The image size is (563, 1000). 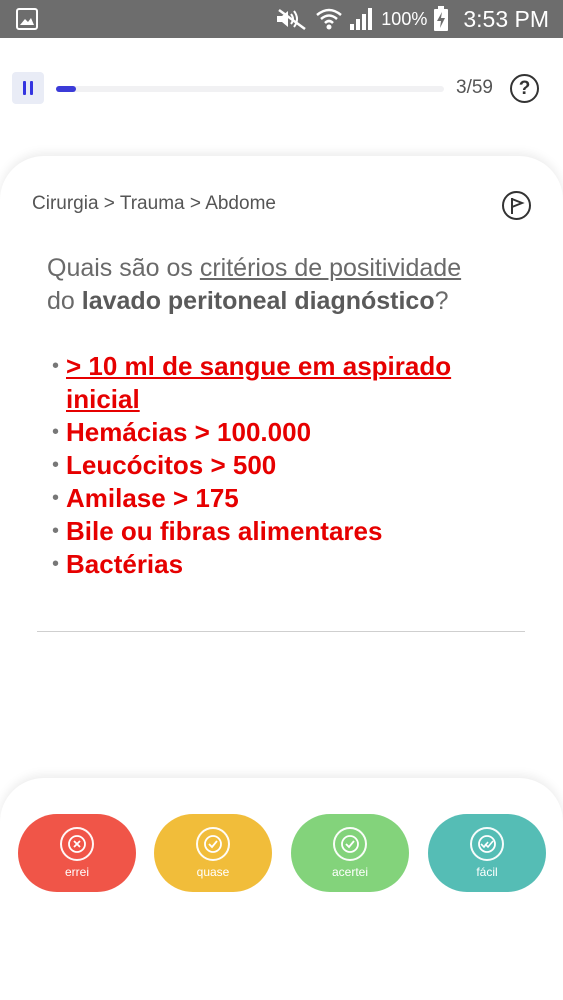 I want to click on clock: 3:53 PM, so click(x=506, y=18).